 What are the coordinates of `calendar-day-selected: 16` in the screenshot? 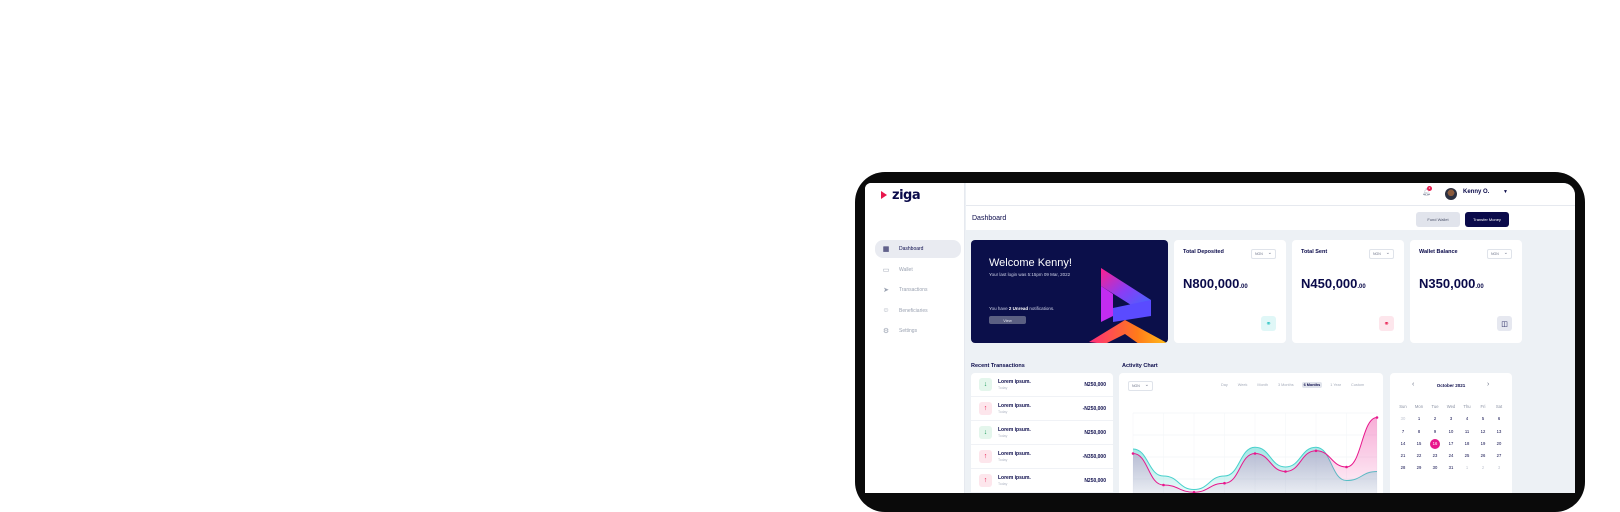 It's located at (1435, 443).